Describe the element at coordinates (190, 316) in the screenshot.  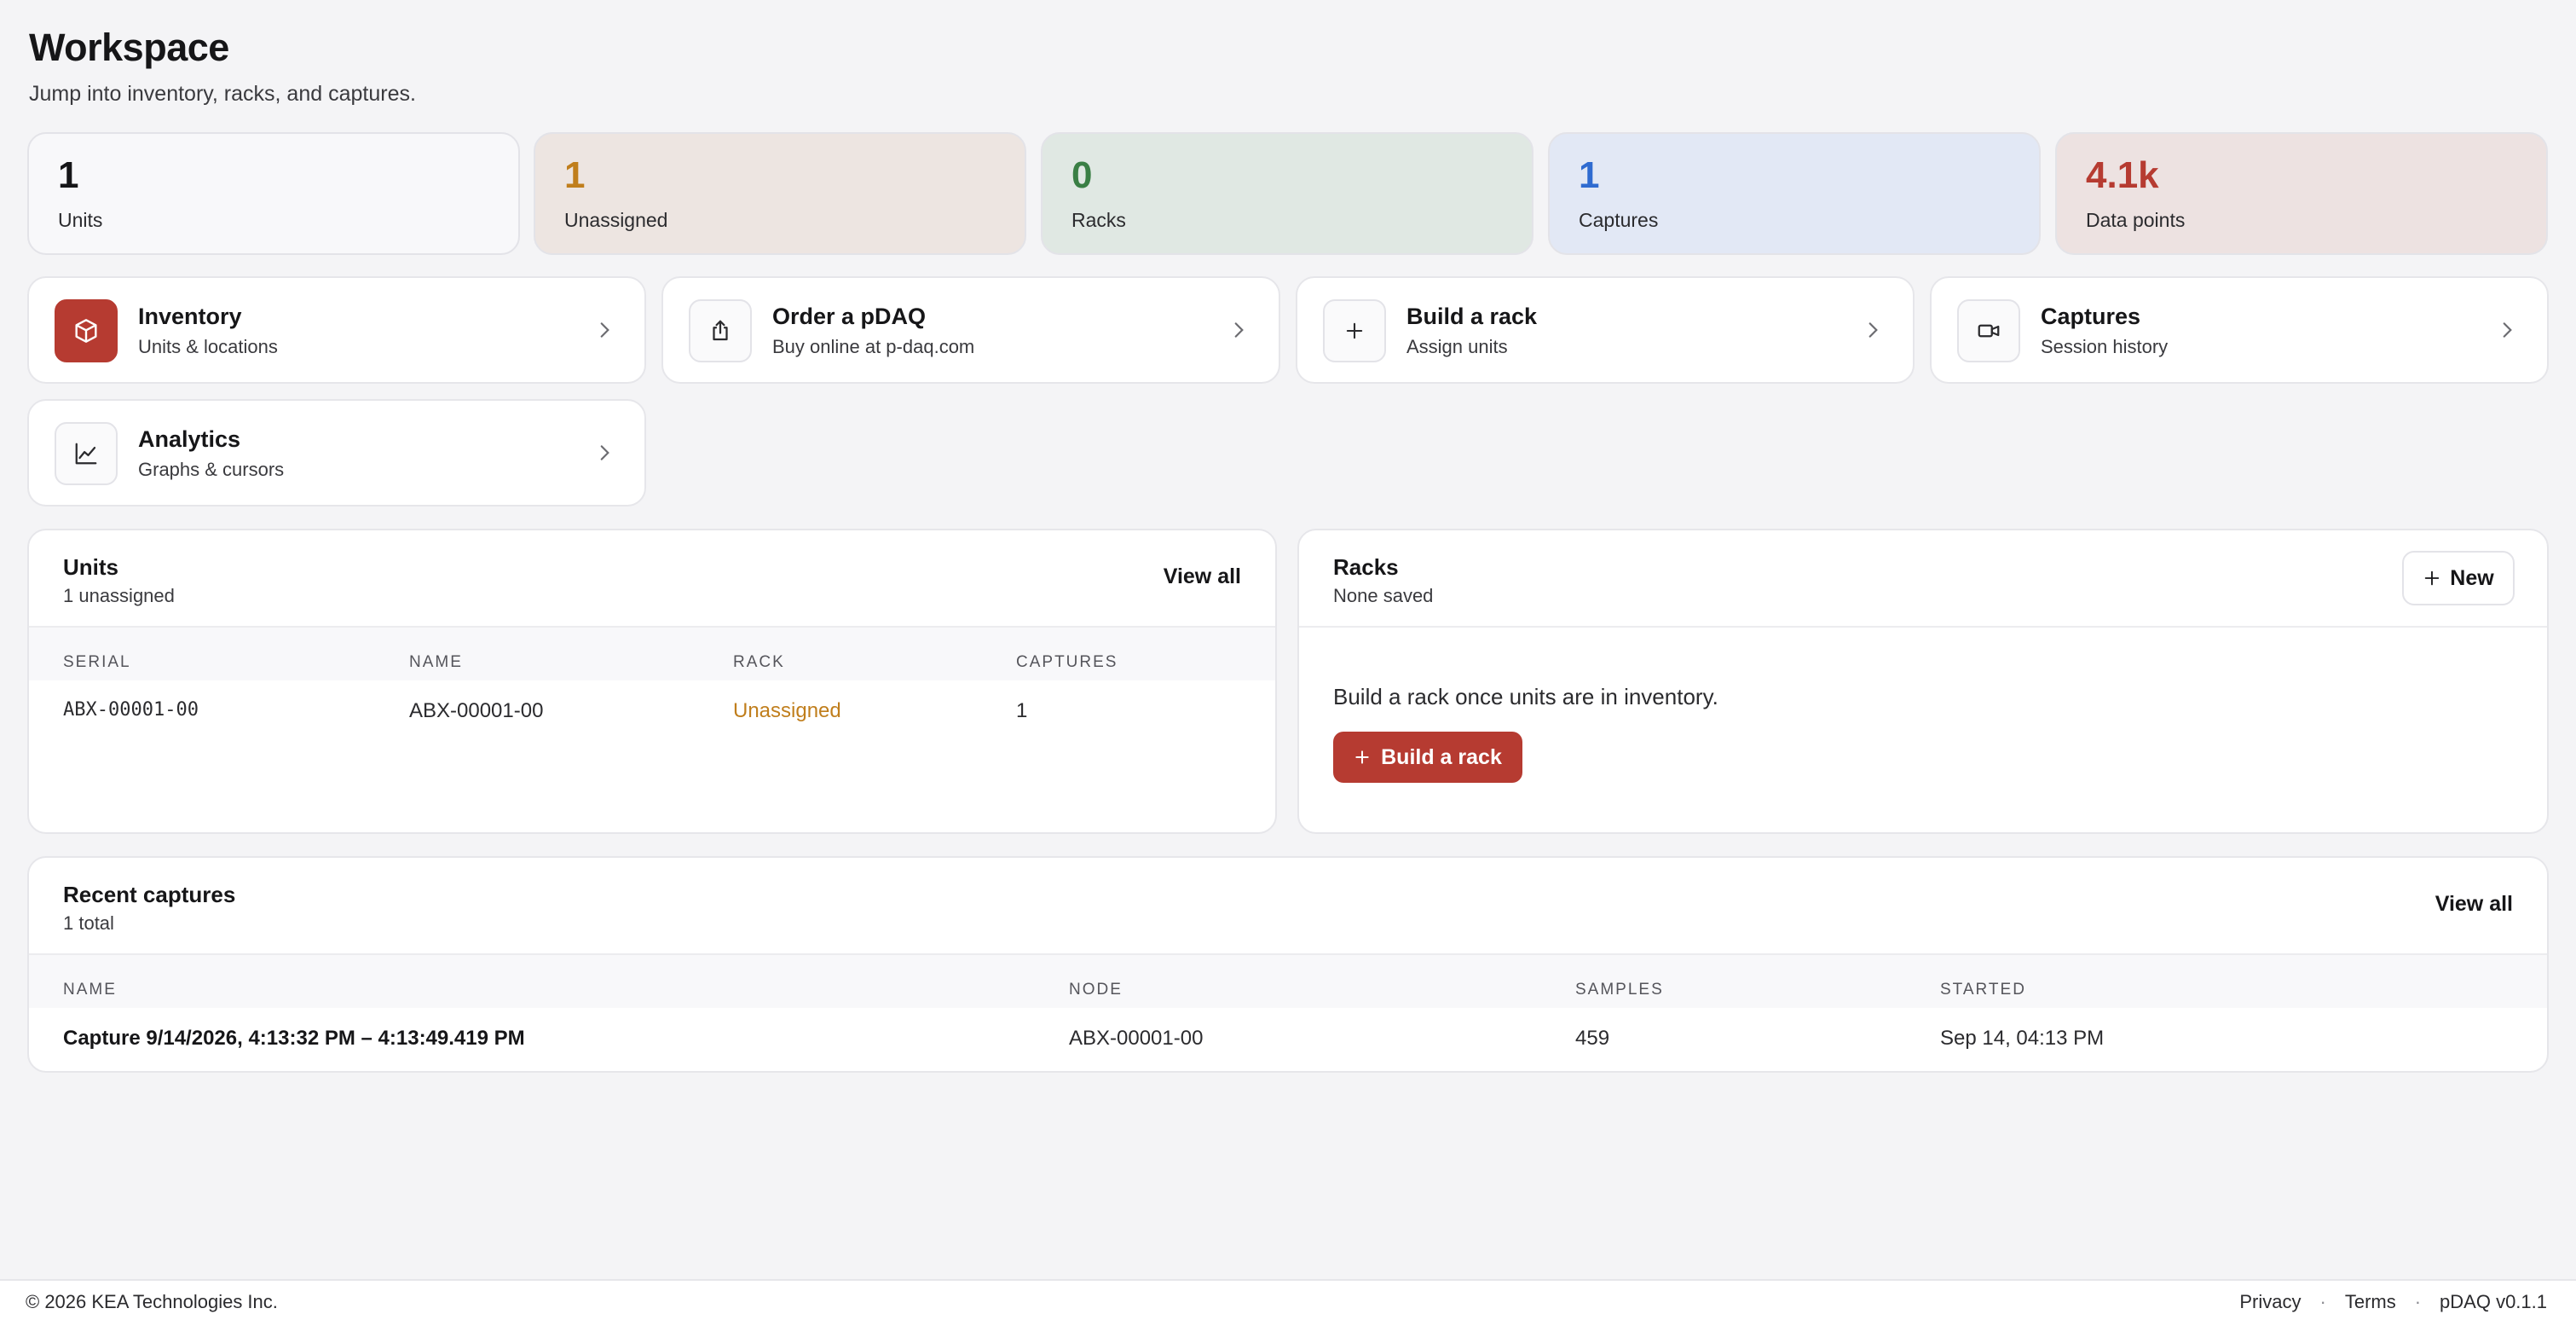
I see `nav-card-title: Inventory` at that location.